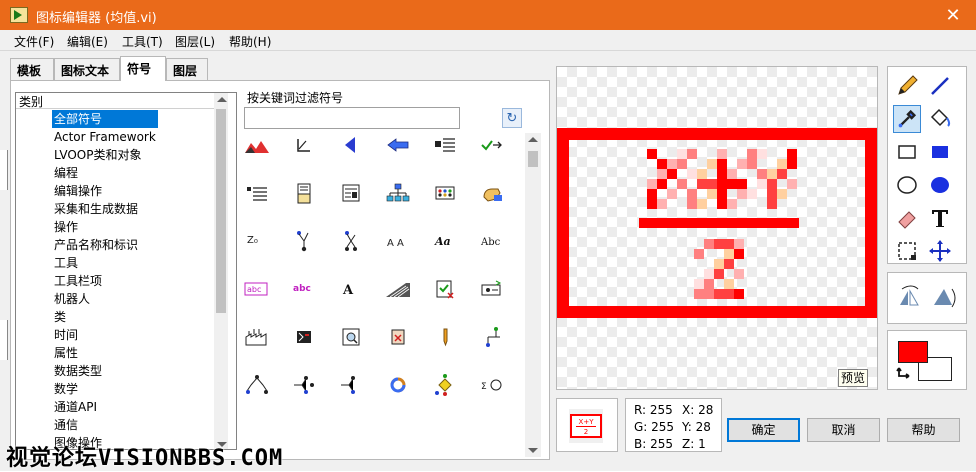 The height and width of the screenshot is (472, 976). Describe the element at coordinates (445, 193) in the screenshot. I see `dots-grid-icon` at that location.